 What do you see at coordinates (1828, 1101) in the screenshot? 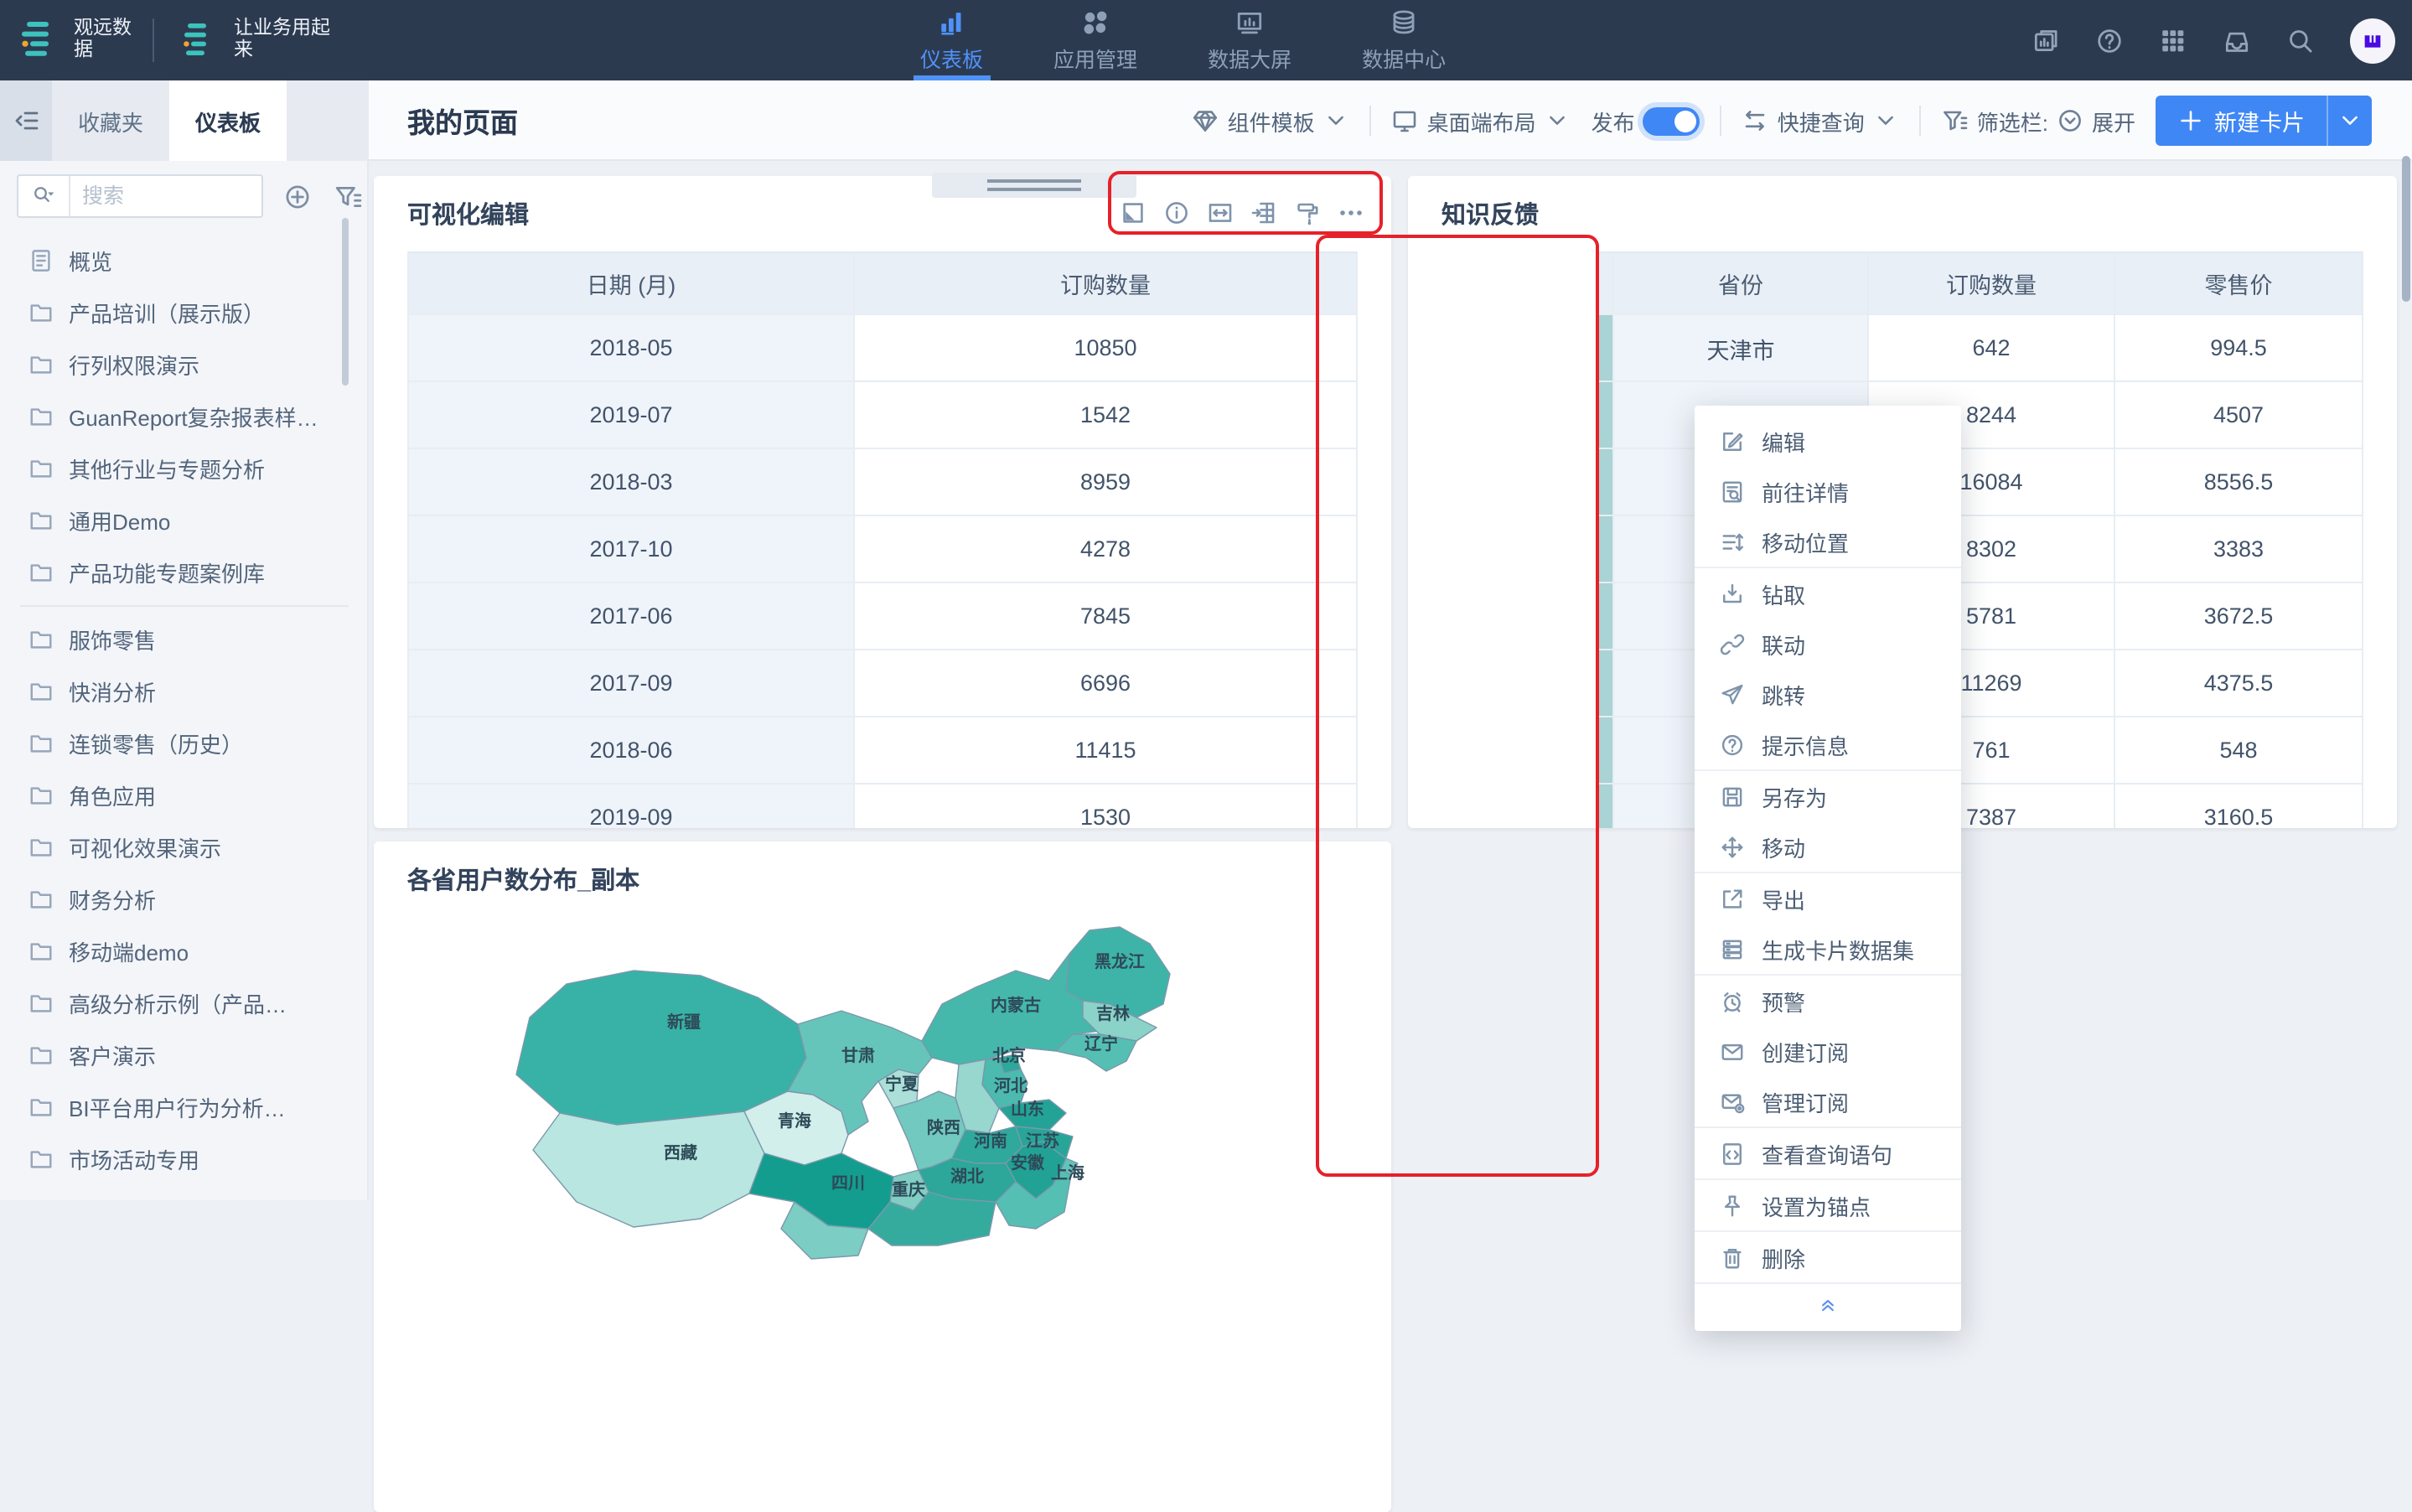
I see `menu-item: 管理订阅` at bounding box center [1828, 1101].